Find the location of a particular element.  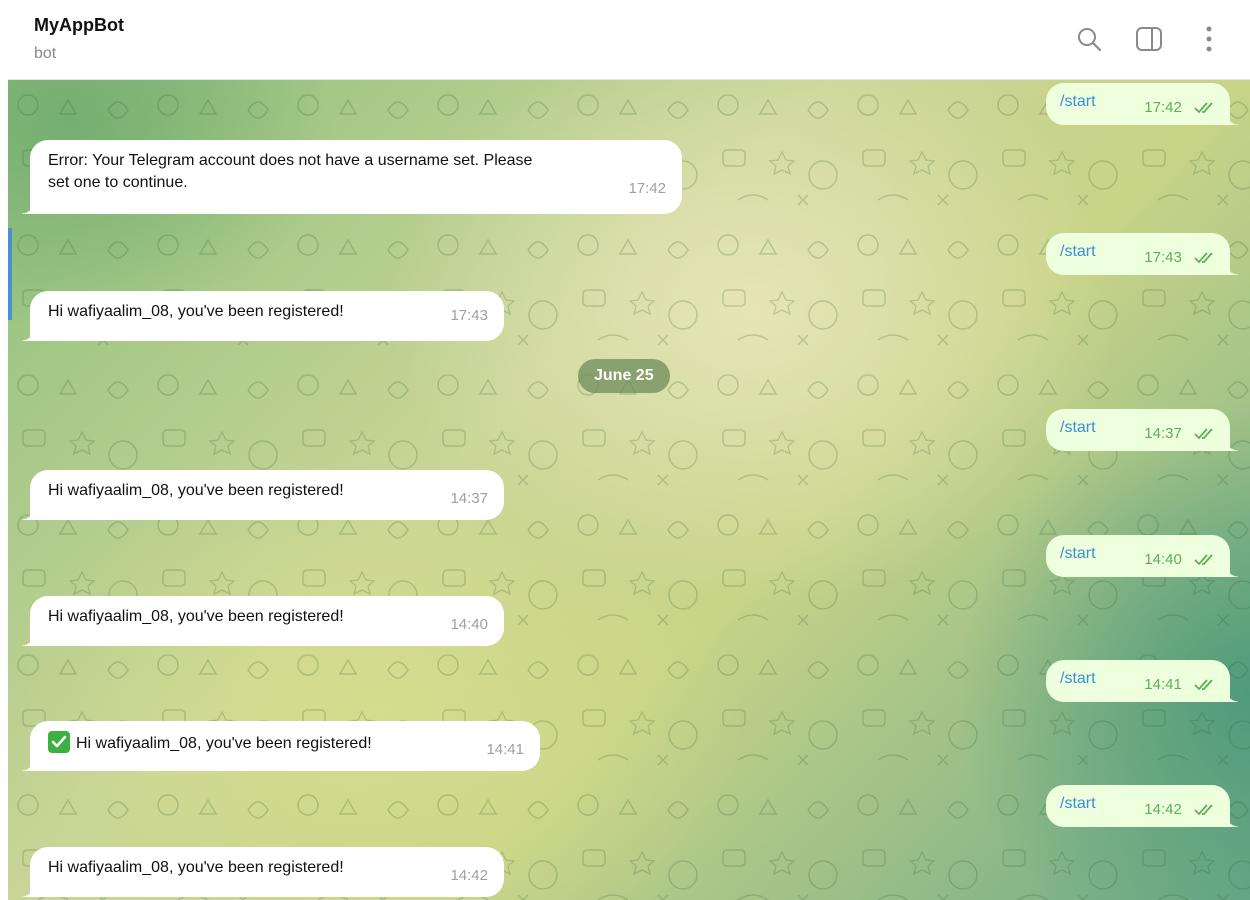

message-text: set one to continue. is located at coordinates (118, 182).